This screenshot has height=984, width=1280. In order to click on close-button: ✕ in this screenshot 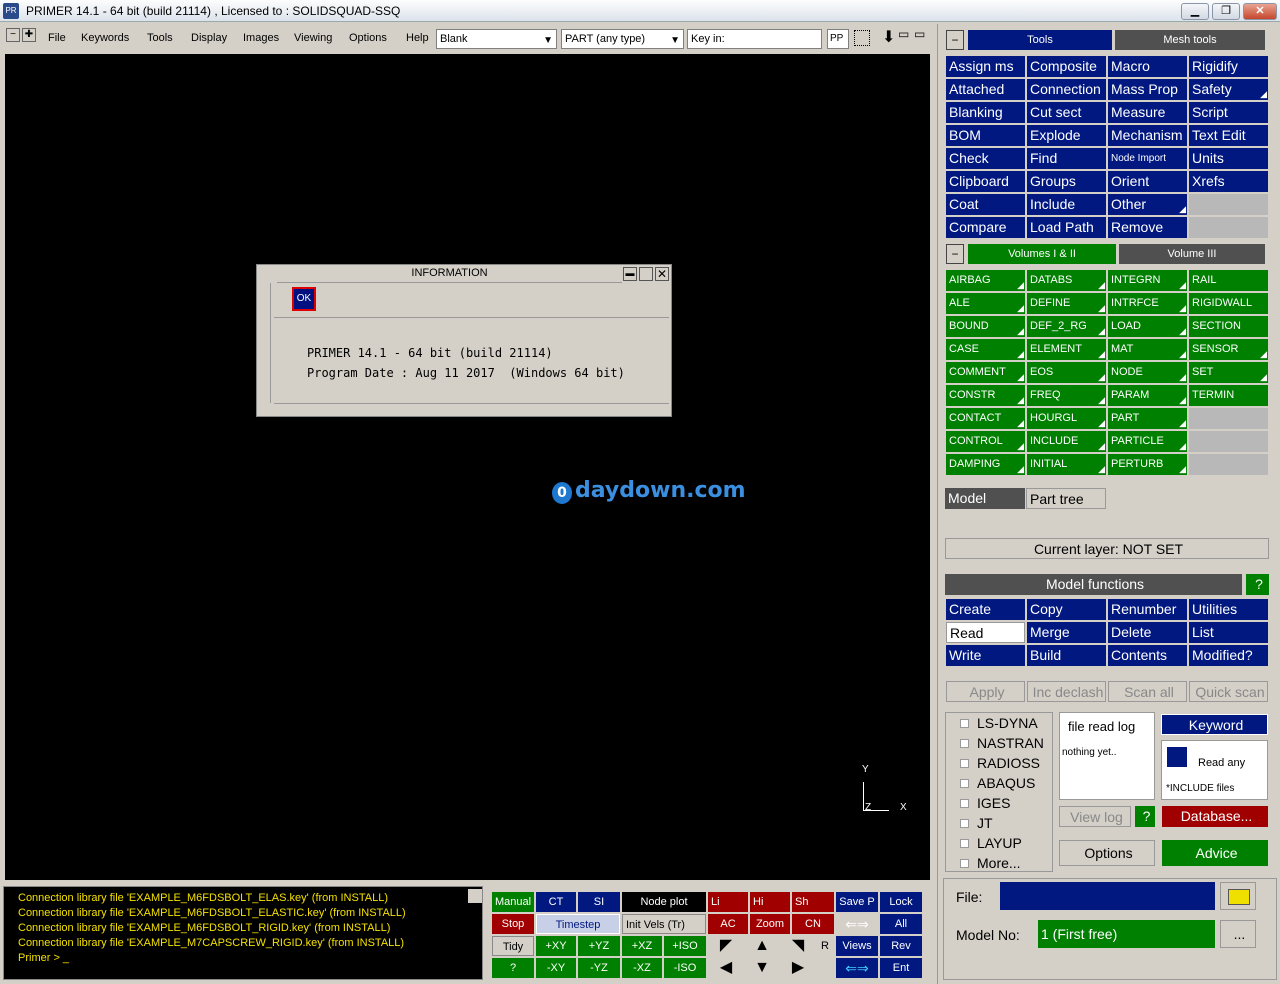, I will do `click(1260, 11)`.